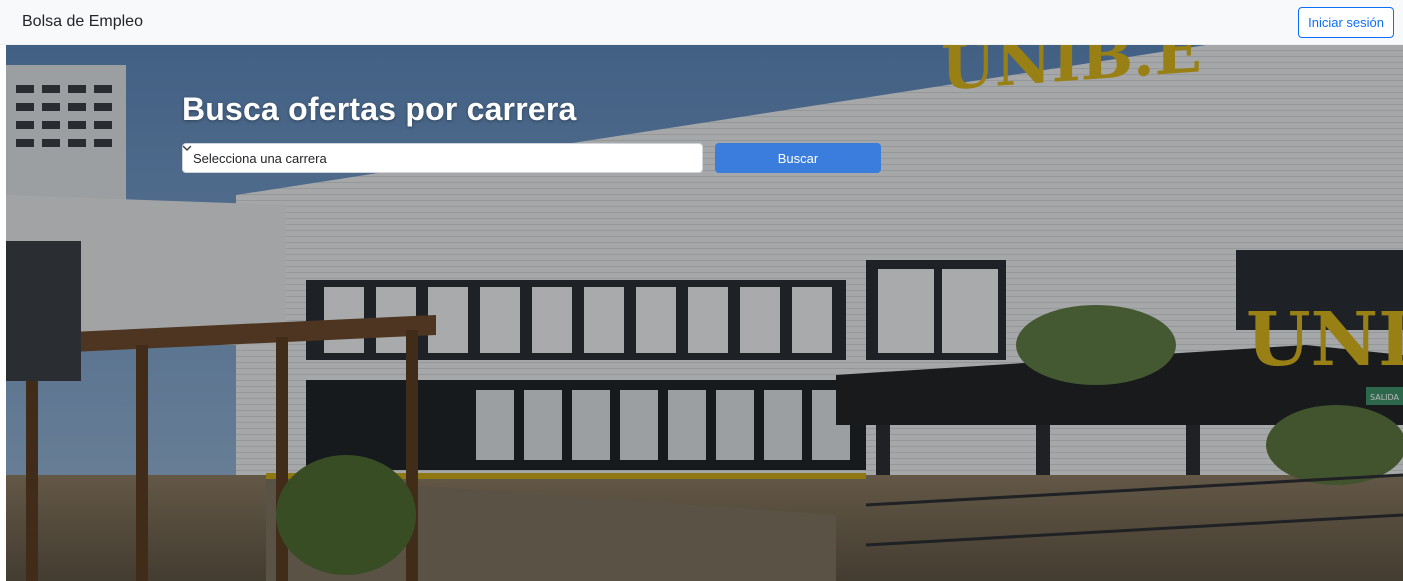  I want to click on navbar: Bolsa de Empleo Iniciar sesión, so click(701, 22).